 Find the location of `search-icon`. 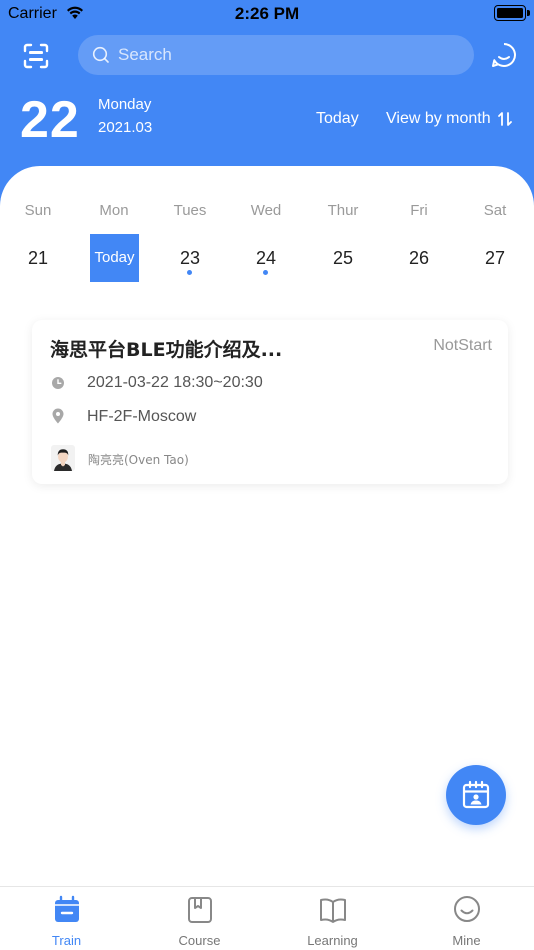

search-icon is located at coordinates (100, 54).